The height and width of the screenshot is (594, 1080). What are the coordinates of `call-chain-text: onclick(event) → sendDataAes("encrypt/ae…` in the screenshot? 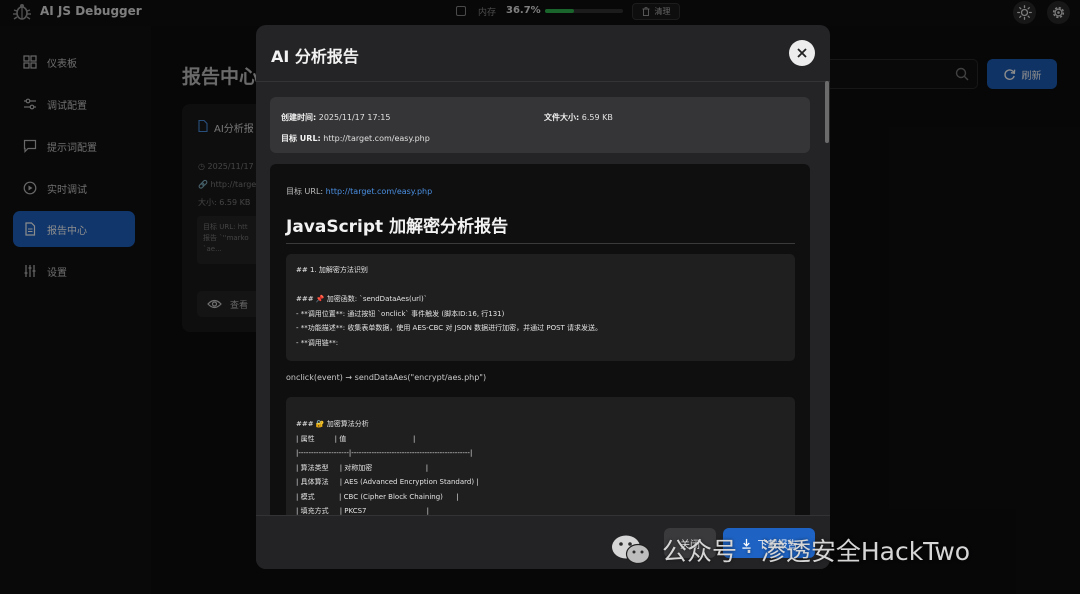 It's located at (386, 377).